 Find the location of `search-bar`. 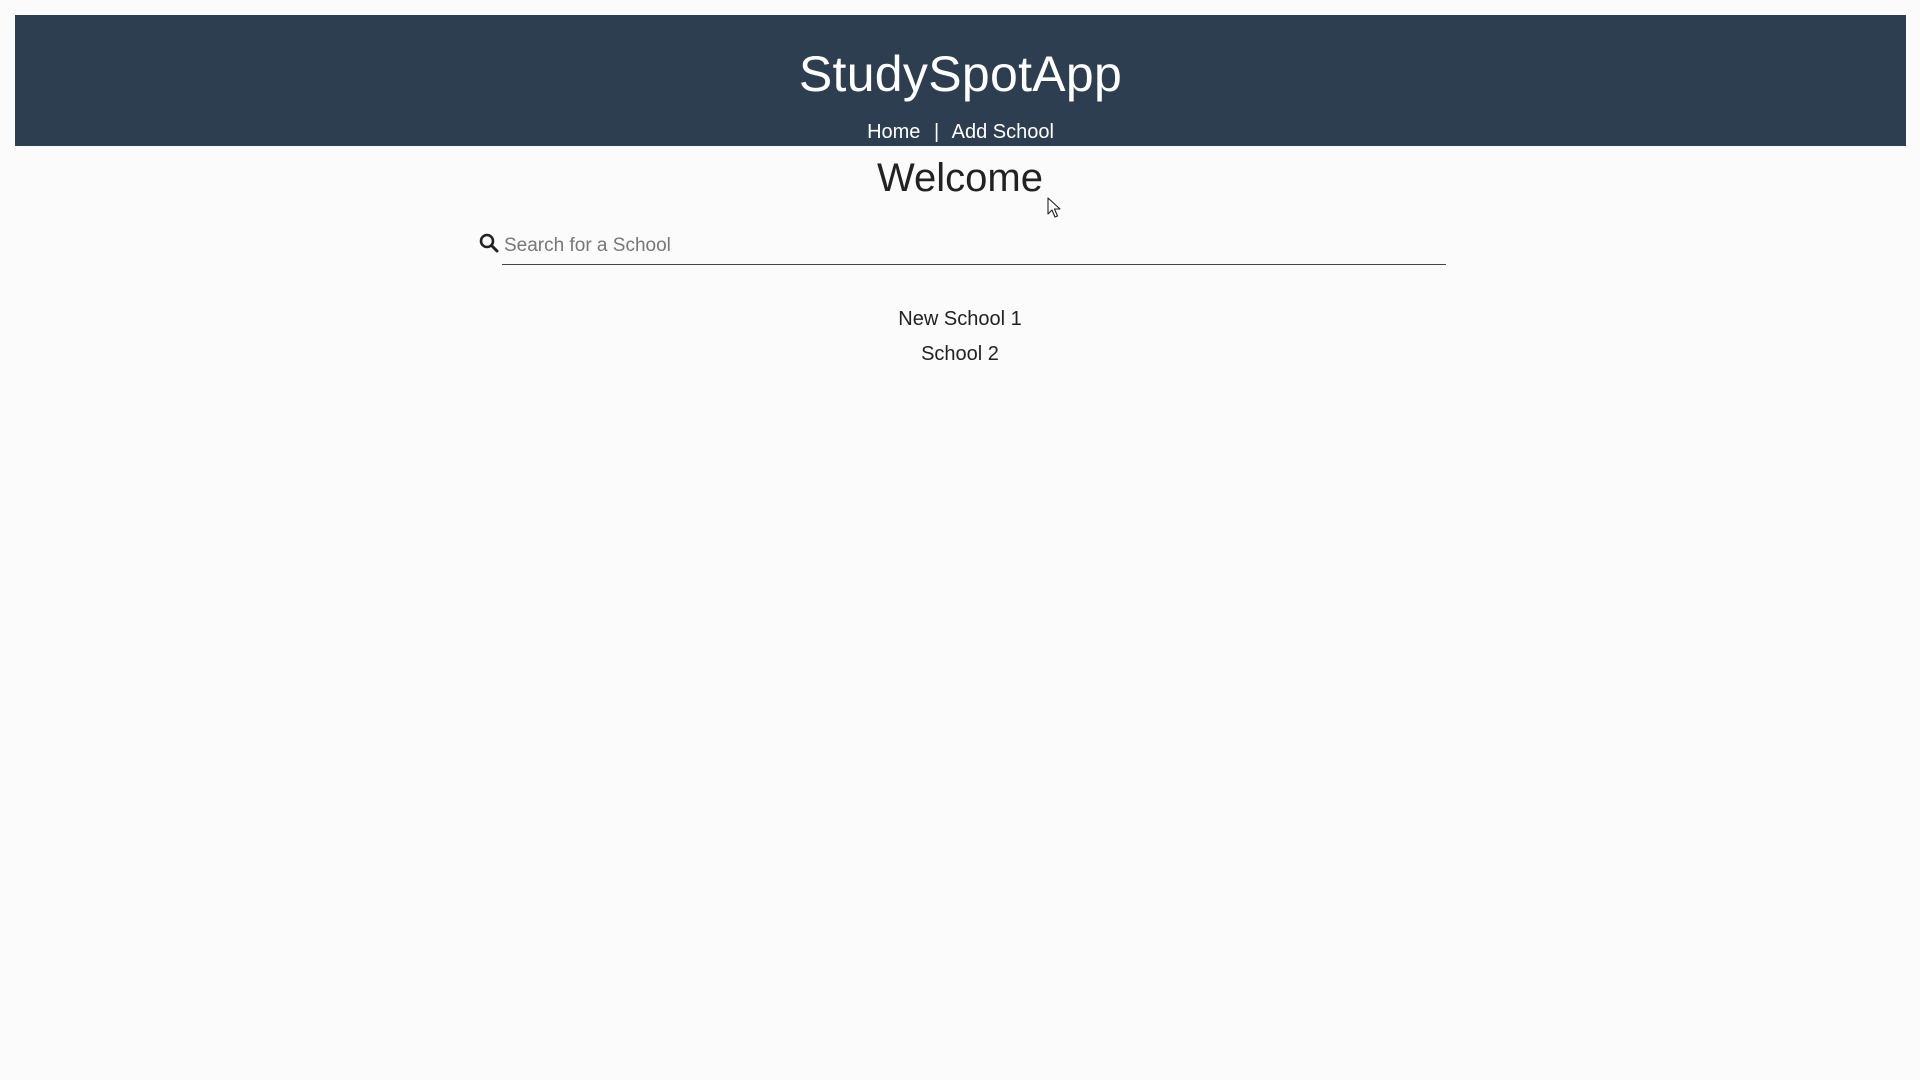

search-bar is located at coordinates (962, 247).